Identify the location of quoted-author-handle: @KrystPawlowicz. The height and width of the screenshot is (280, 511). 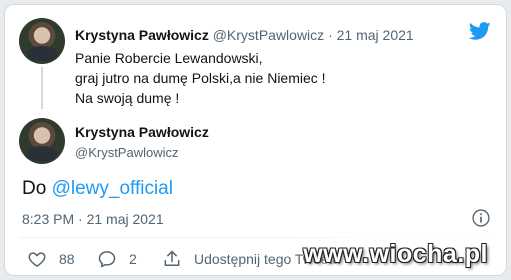
(268, 35).